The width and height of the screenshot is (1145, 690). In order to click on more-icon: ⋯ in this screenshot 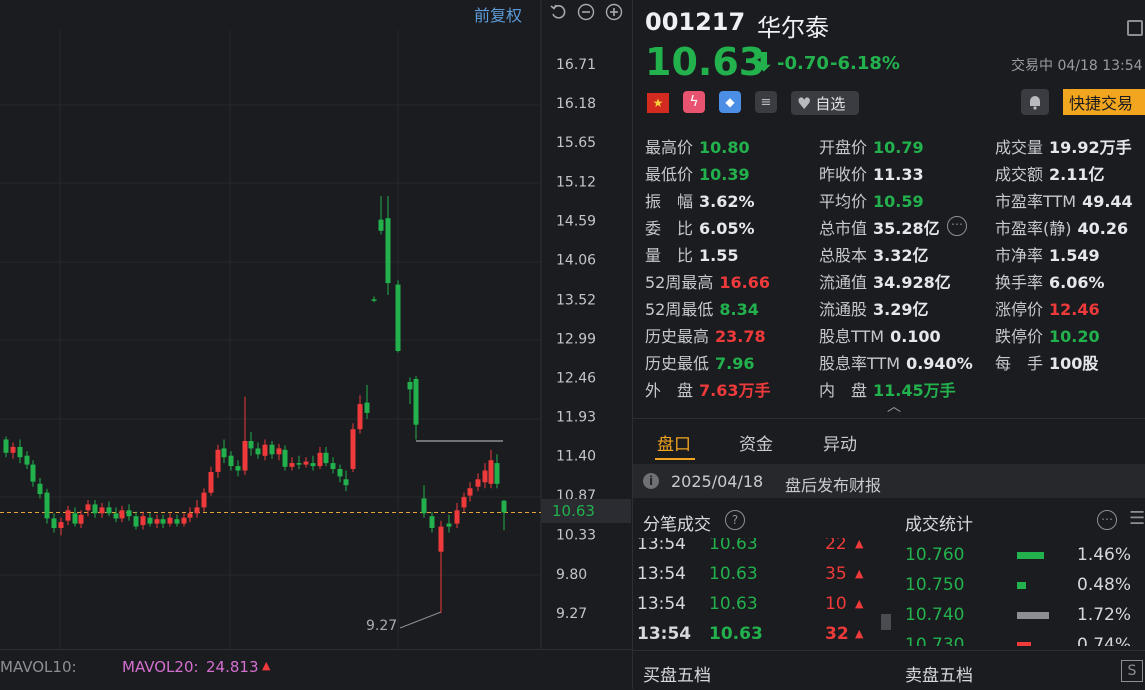, I will do `click(1107, 520)`.